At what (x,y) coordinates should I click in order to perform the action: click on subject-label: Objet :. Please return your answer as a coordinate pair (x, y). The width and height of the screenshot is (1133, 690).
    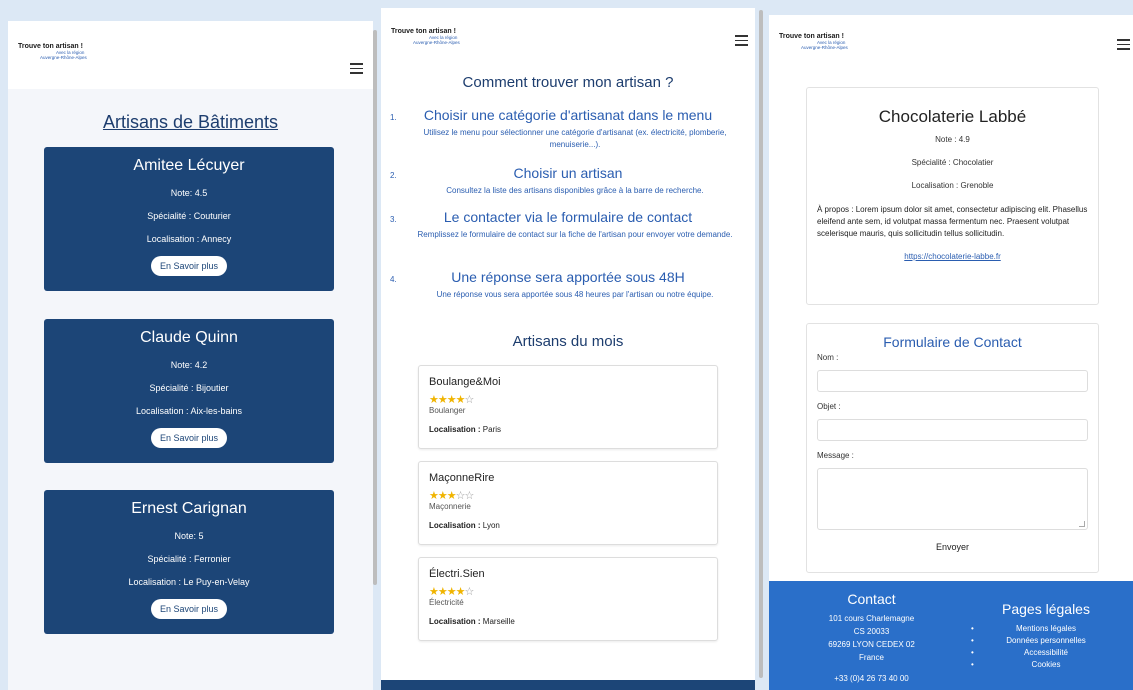
    Looking at the image, I should click on (829, 406).